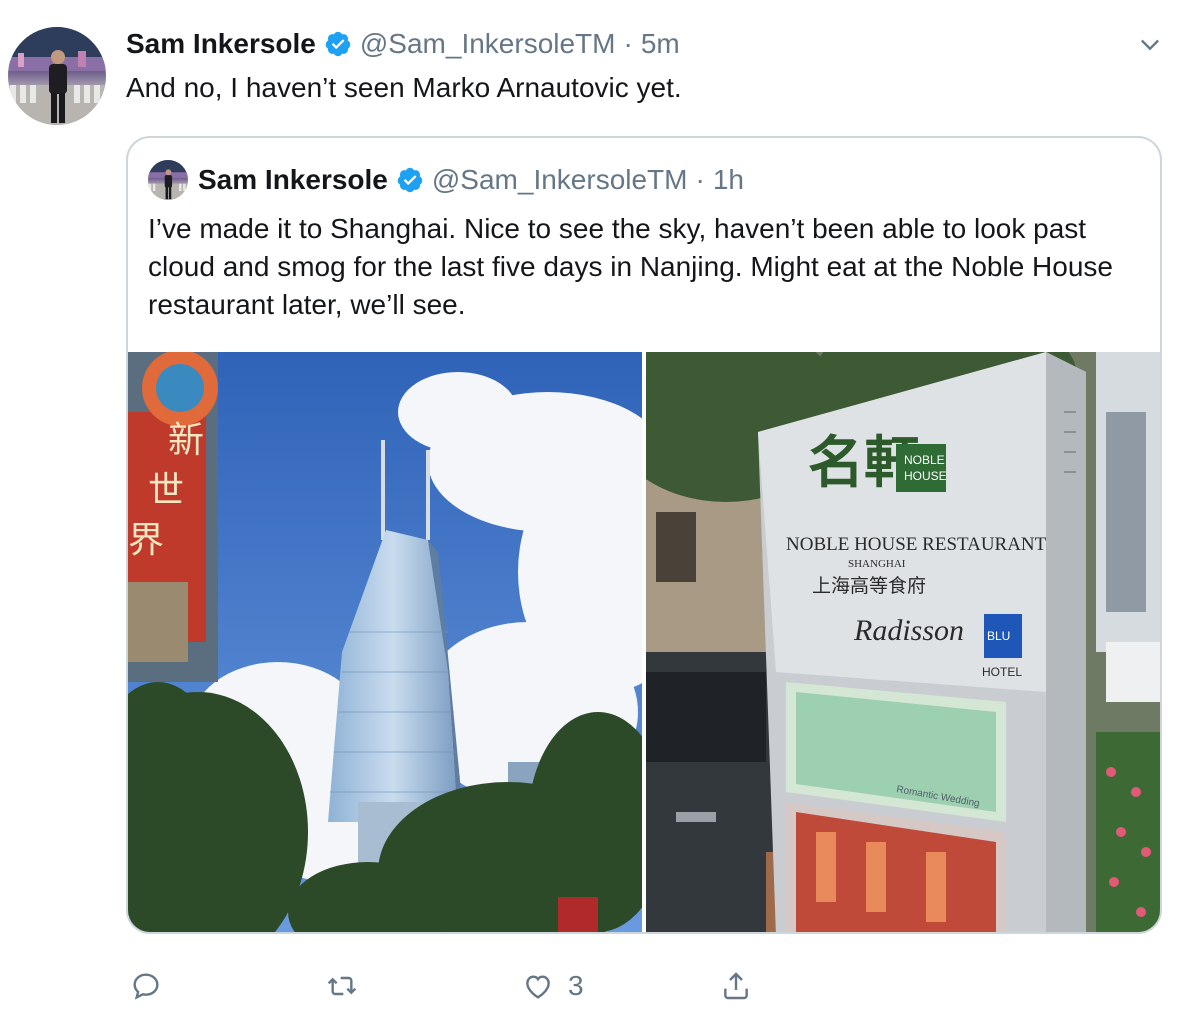  What do you see at coordinates (916, 544) in the screenshot?
I see `sign-restaurant-name: NOBLE HOUSE RESTAURANT` at bounding box center [916, 544].